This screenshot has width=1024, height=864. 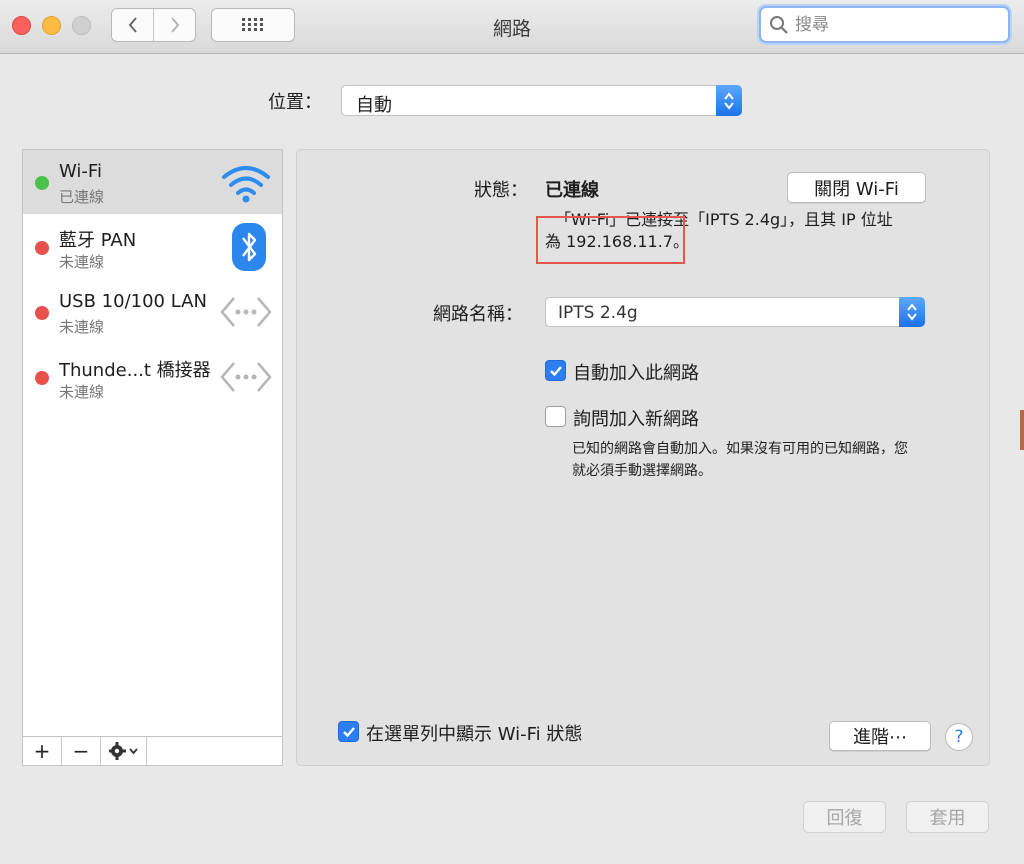 I want to click on status-label: 狀態：, so click(x=501, y=190).